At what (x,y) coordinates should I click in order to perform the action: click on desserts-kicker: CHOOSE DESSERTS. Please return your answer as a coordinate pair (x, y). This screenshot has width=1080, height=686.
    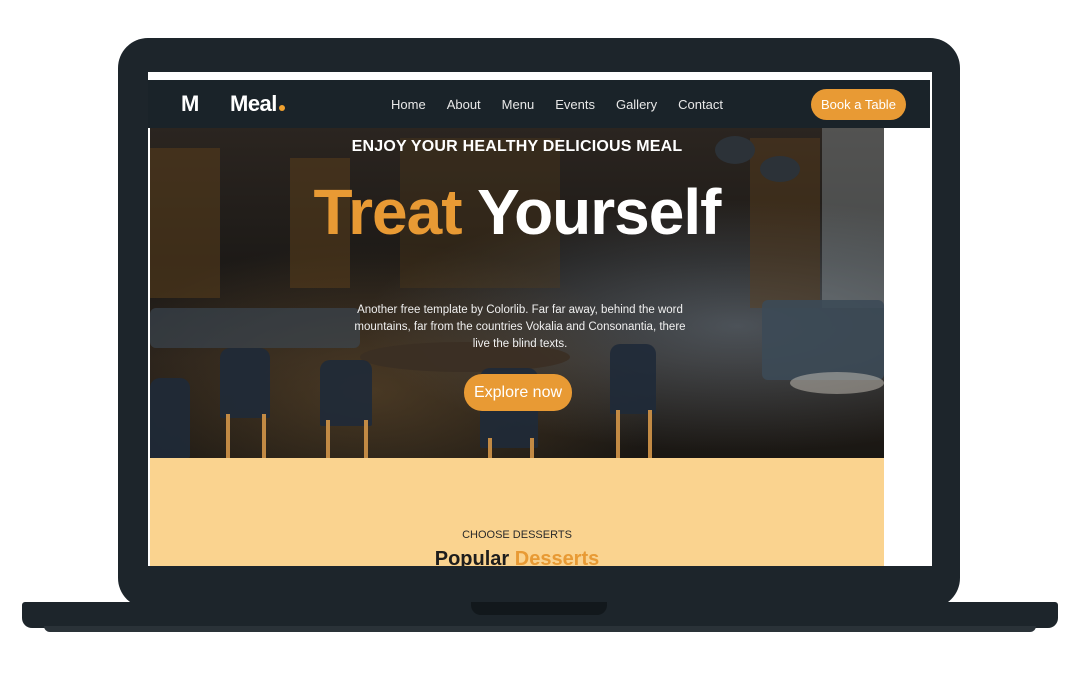
    Looking at the image, I should click on (517, 535).